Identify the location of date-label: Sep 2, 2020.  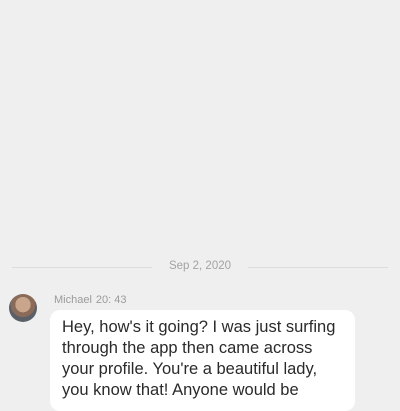
(200, 266).